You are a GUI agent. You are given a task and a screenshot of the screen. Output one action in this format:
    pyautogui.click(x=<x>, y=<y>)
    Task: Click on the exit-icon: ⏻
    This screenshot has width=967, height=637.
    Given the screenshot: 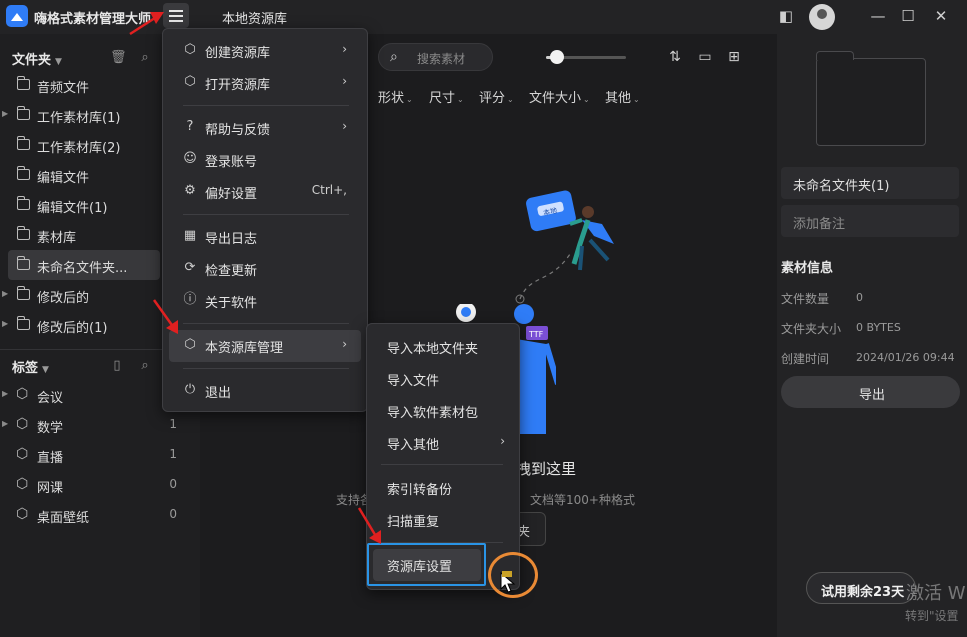 What is the action you would take?
    pyautogui.click(x=190, y=389)
    